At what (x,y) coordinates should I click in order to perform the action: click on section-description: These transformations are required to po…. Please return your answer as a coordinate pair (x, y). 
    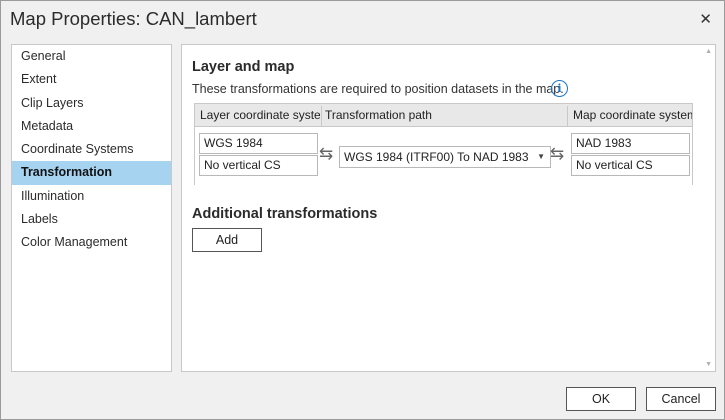
    Looking at the image, I should click on (378, 89).